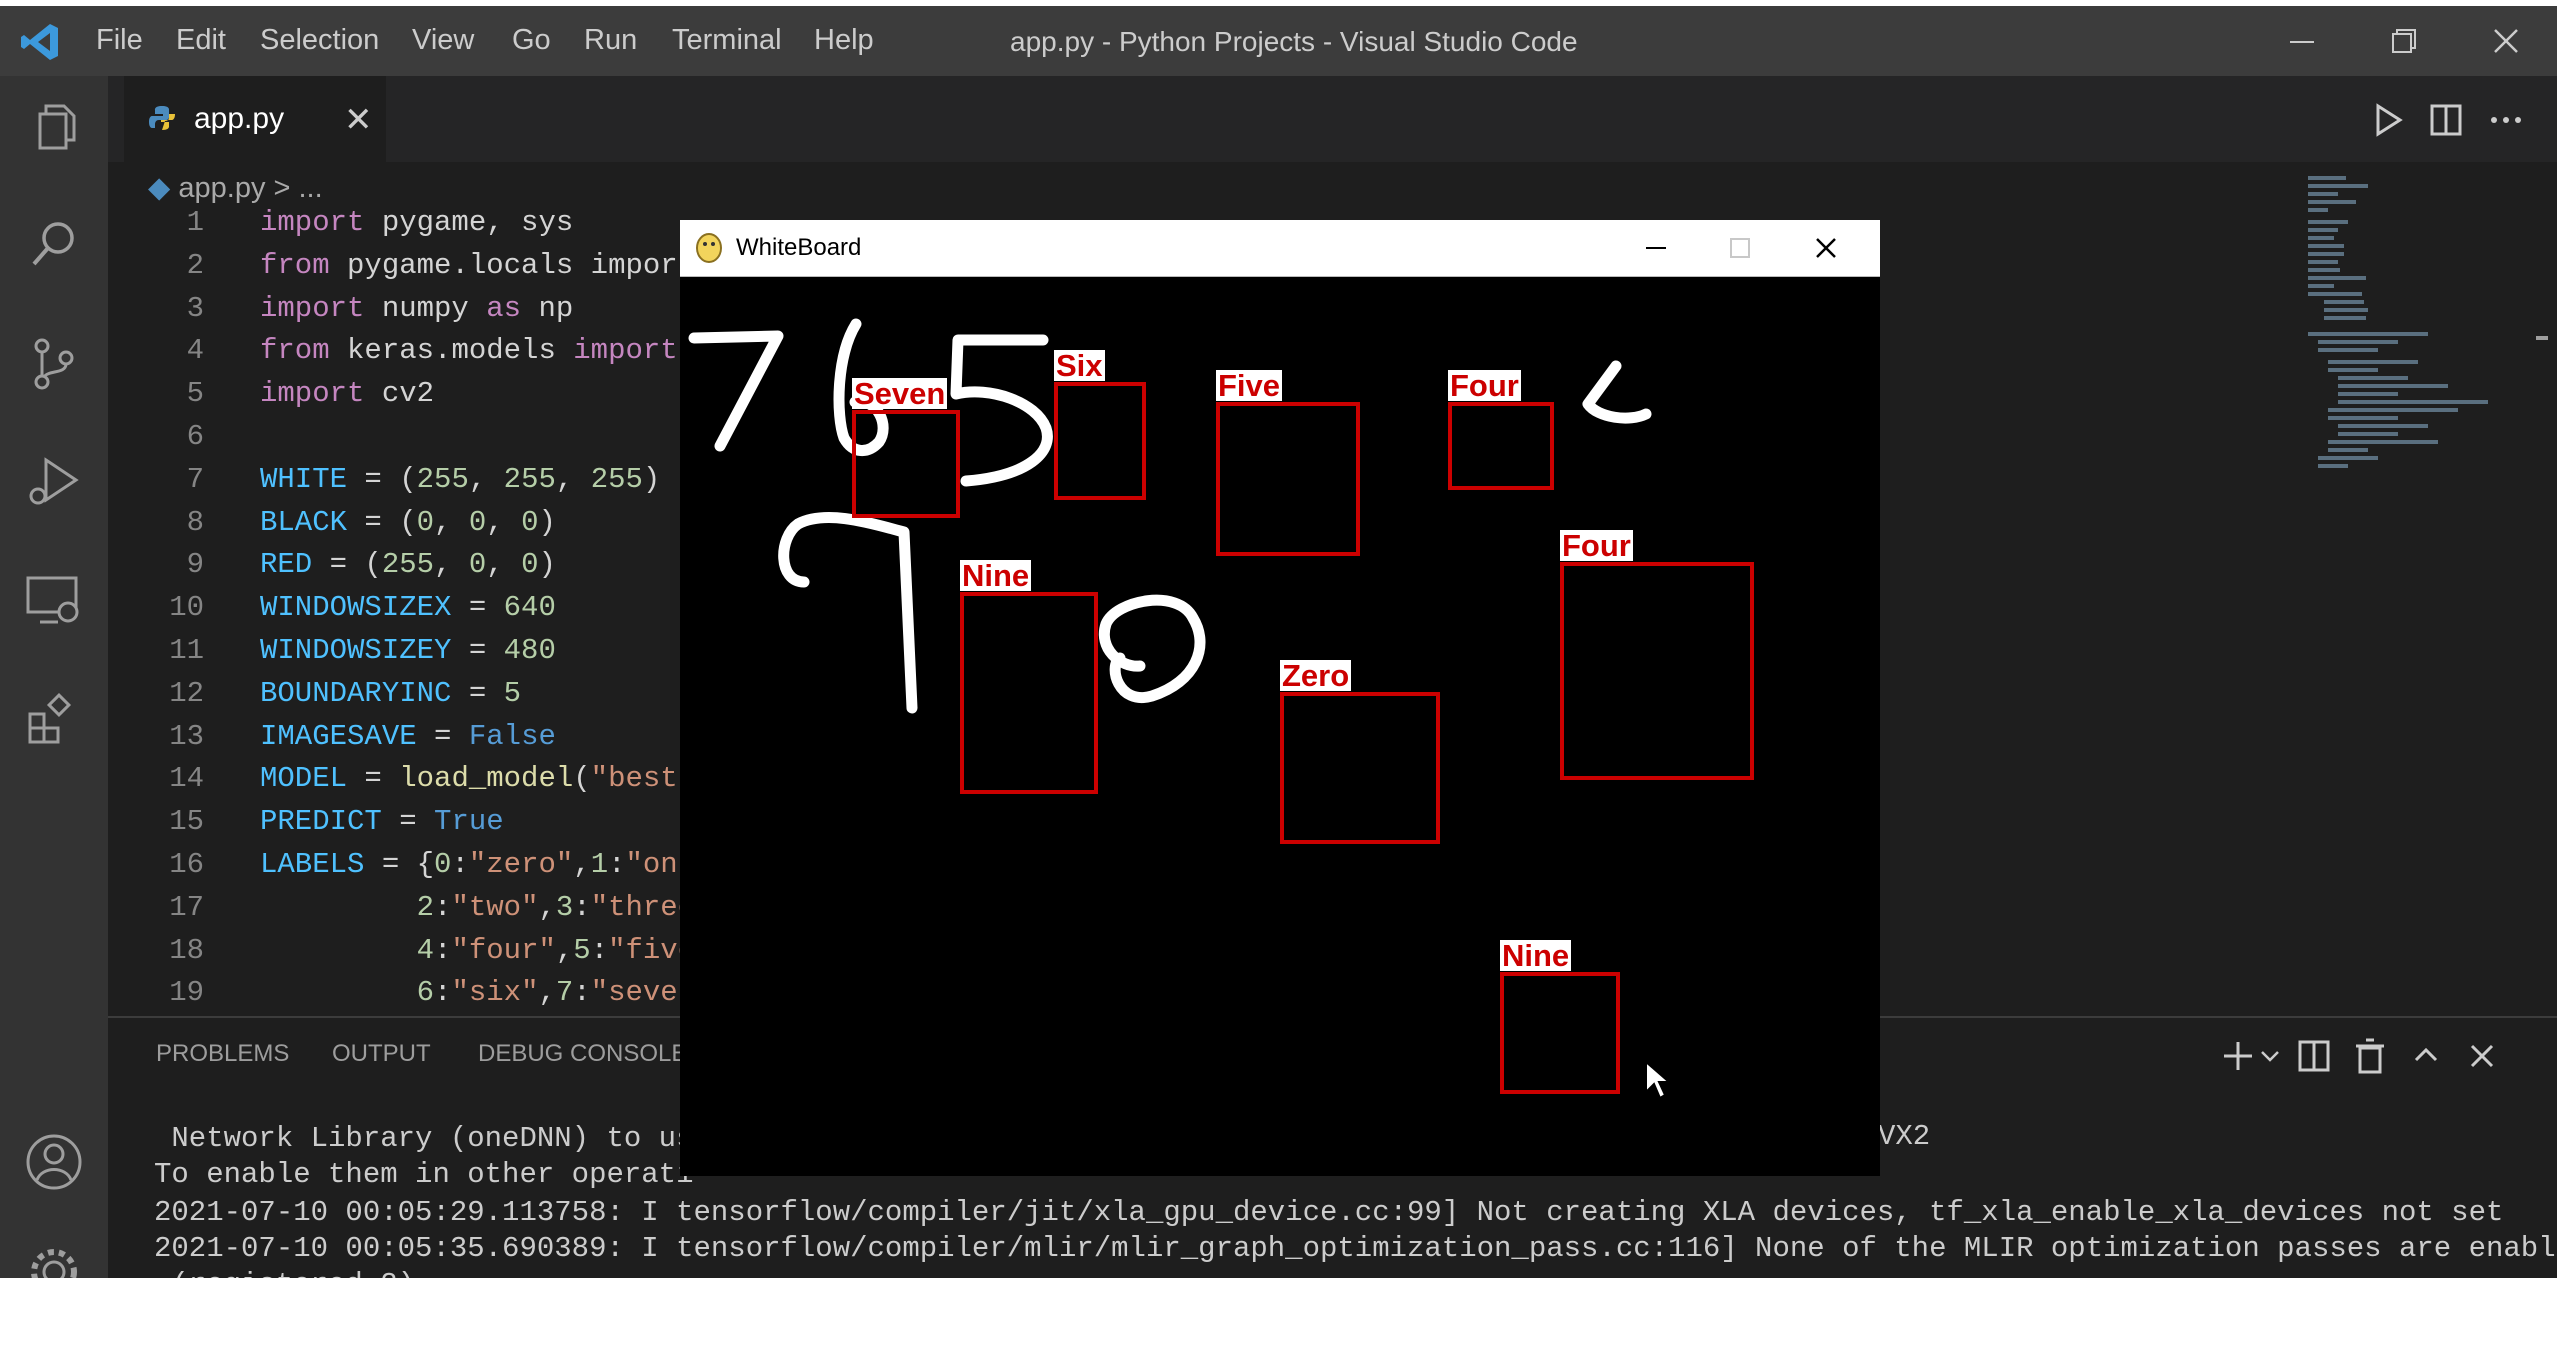 This screenshot has height=1360, width=2557. I want to click on code-line: MODEL = load_model("best, so click(469, 779).